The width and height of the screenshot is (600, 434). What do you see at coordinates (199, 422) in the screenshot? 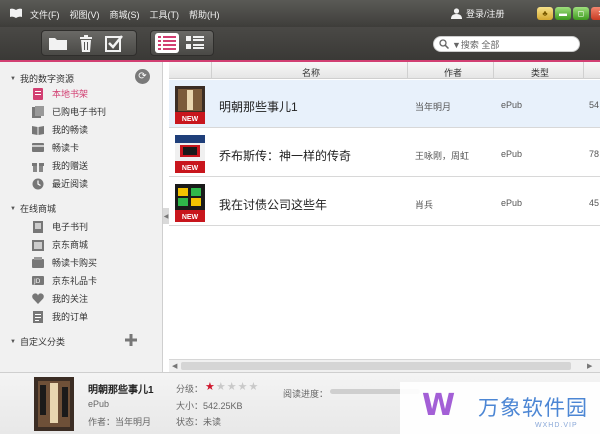
I see `detail-status: 状态：未读` at bounding box center [199, 422].